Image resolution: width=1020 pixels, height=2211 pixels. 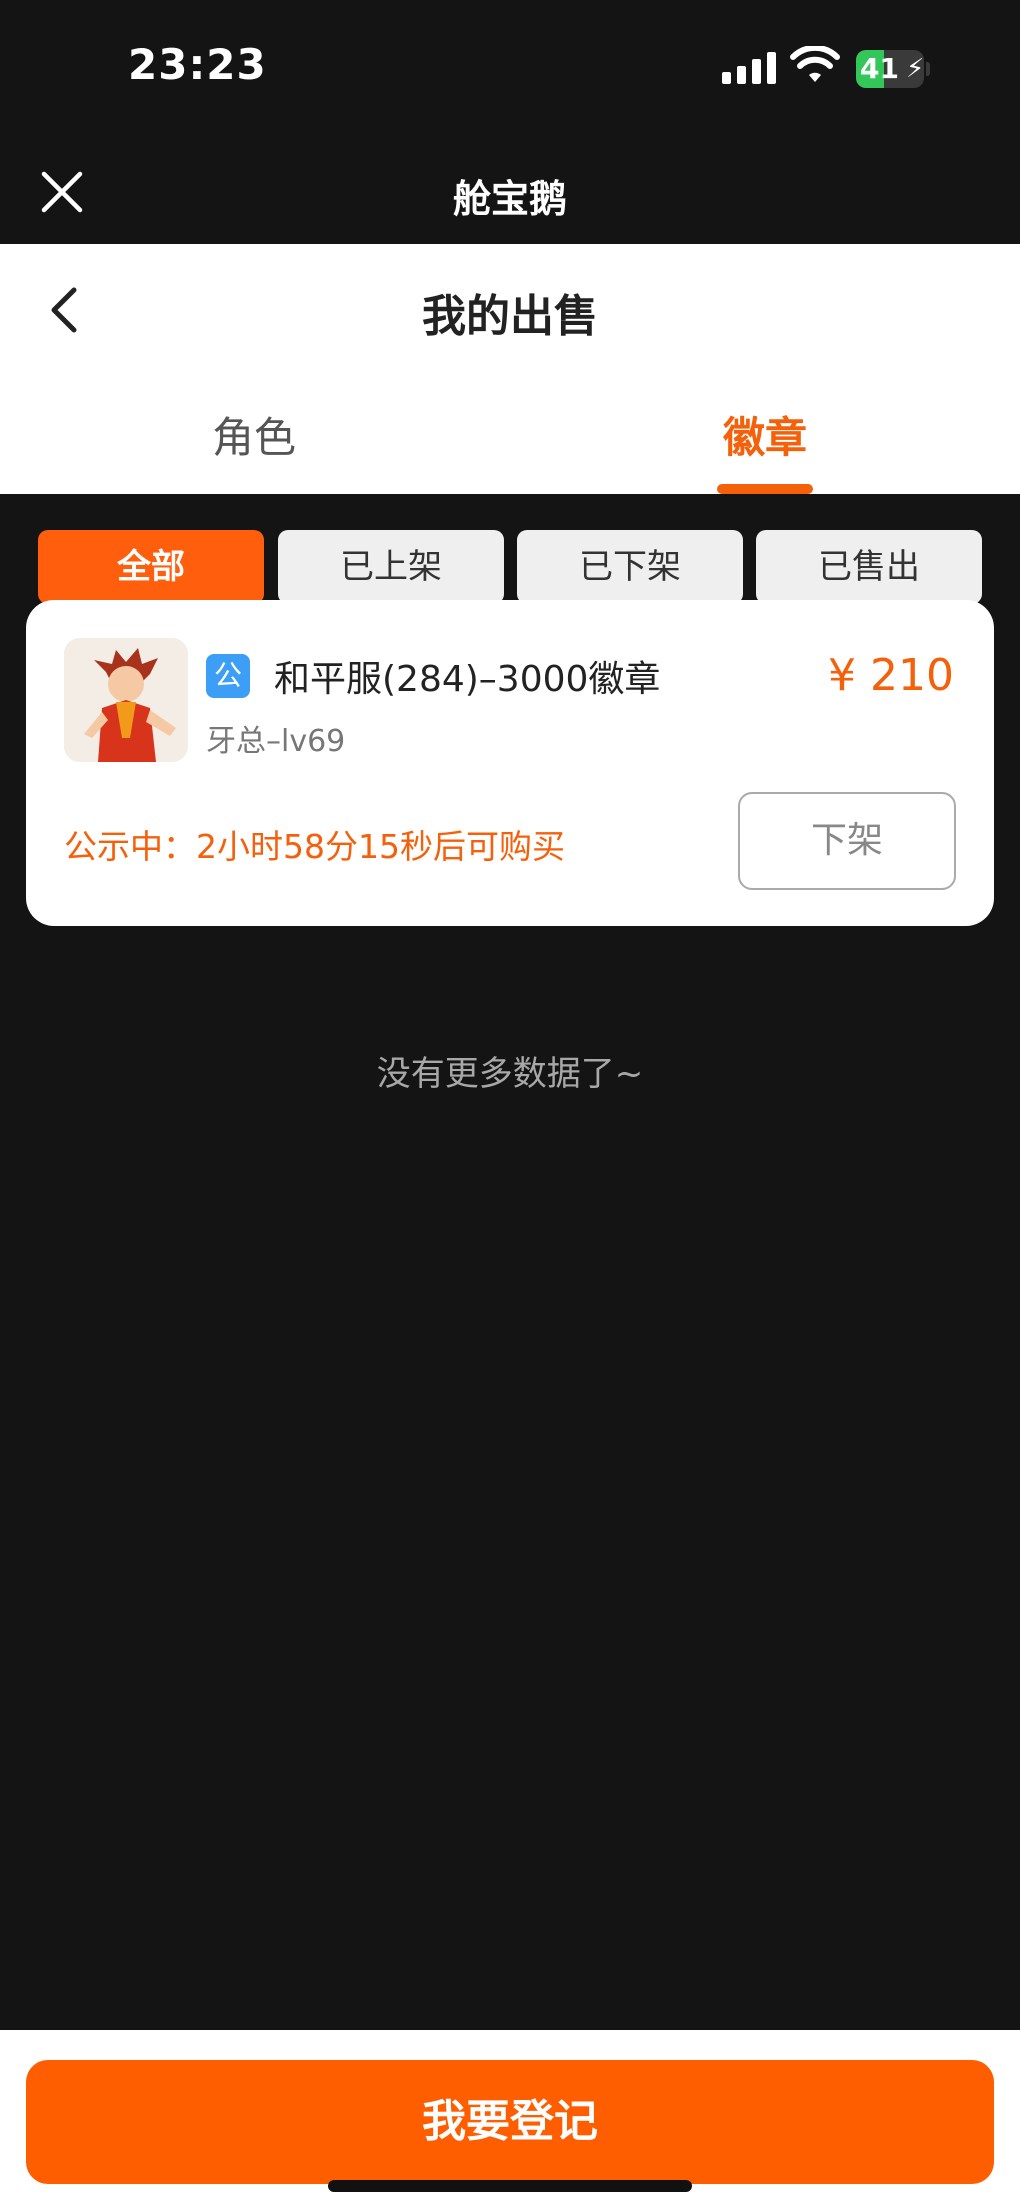 I want to click on status-time: 23:23, so click(x=197, y=64).